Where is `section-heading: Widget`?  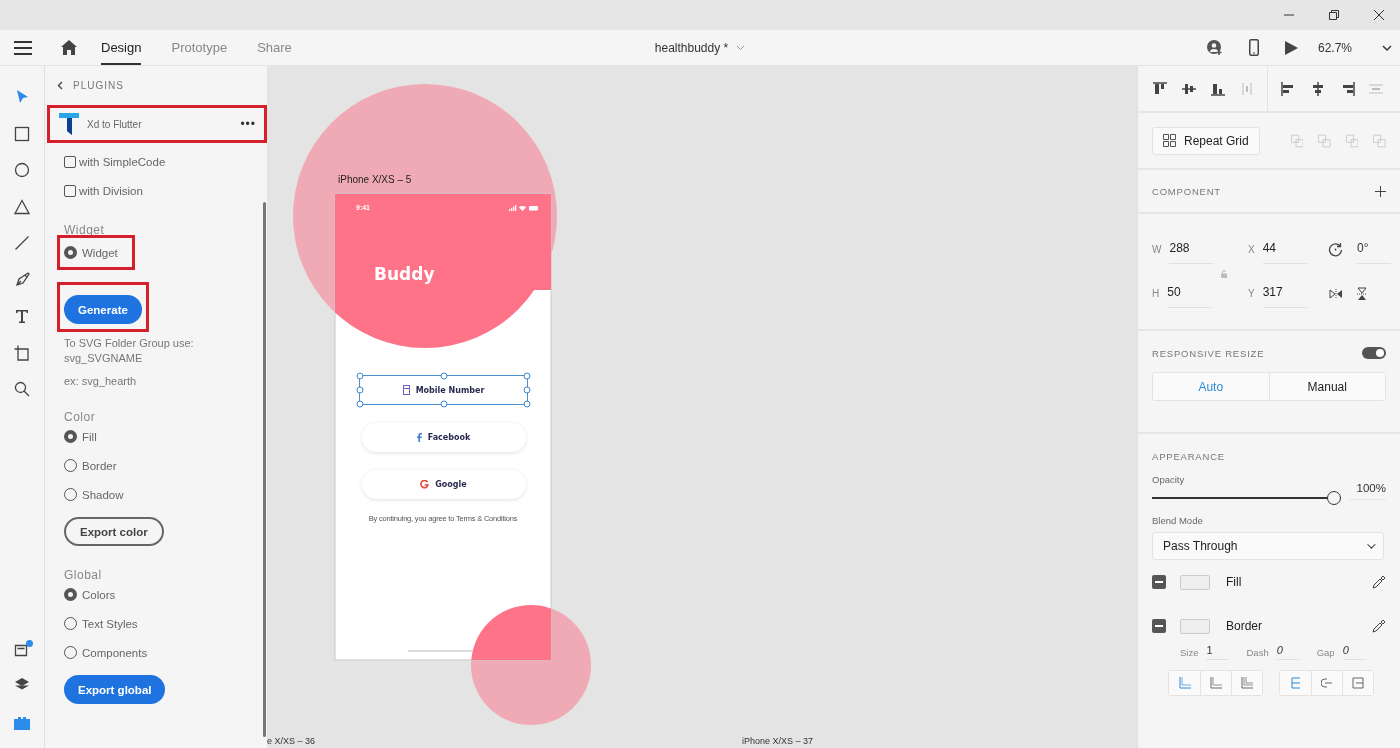 section-heading: Widget is located at coordinates (84, 230).